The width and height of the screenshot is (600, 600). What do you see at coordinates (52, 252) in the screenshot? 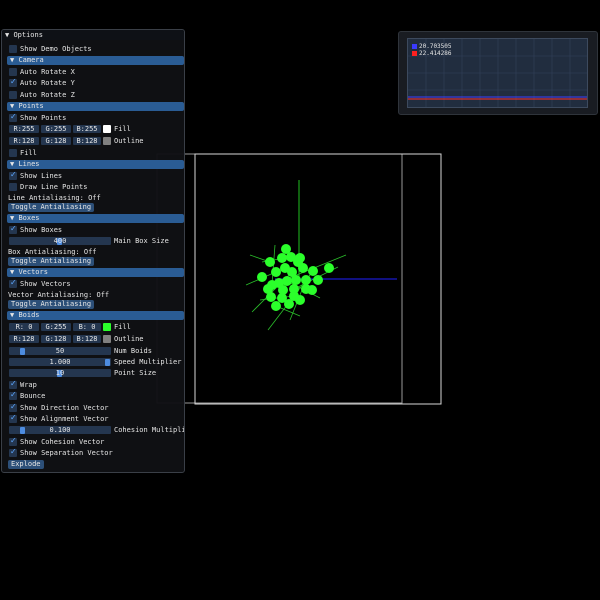
I see `box-aa-status: Box Antialiasing: Off` at bounding box center [52, 252].